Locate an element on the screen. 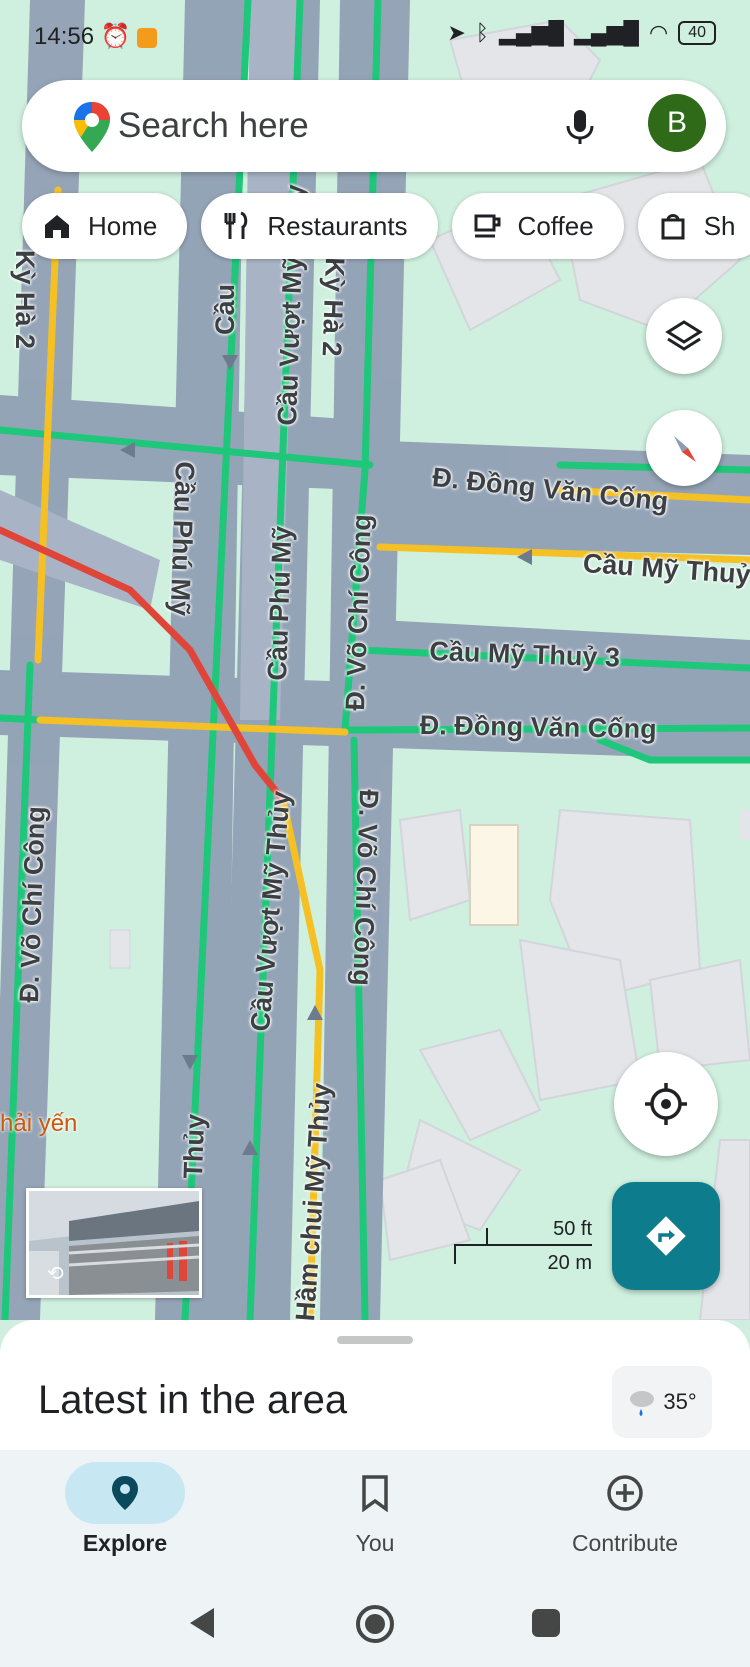 This screenshot has width=750, height=1667. directions-button is located at coordinates (666, 1236).